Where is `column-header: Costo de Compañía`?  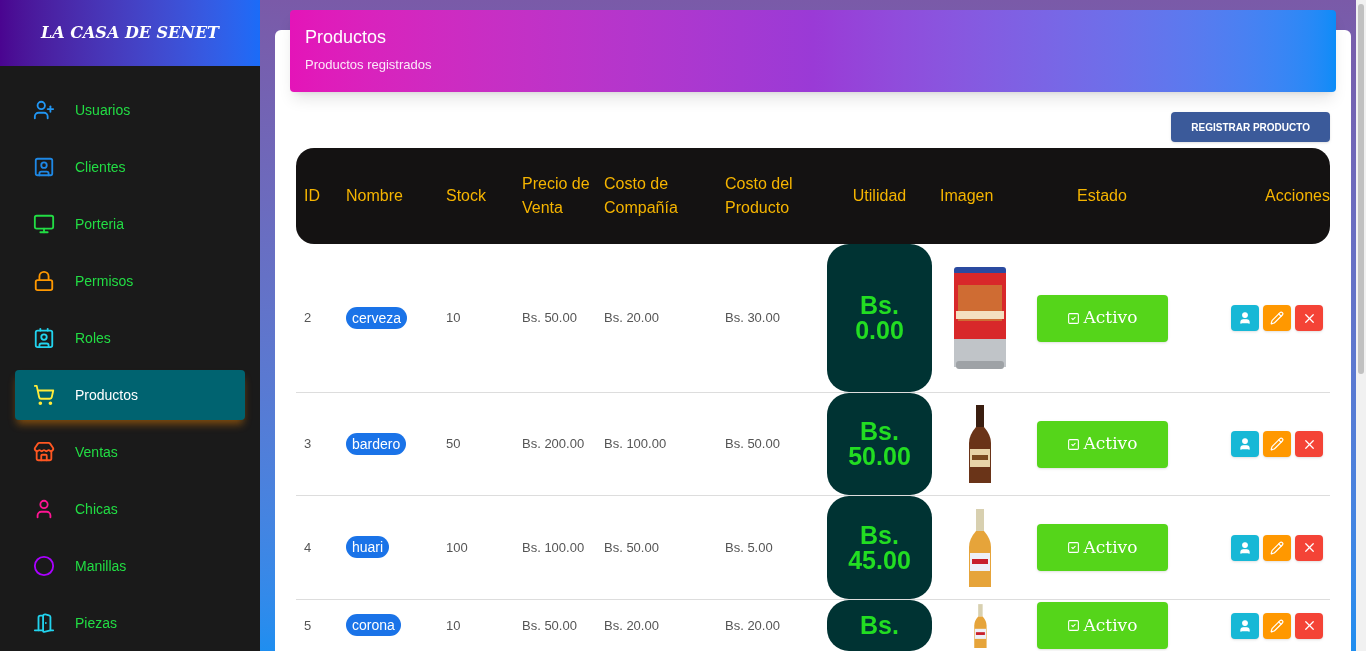 column-header: Costo de Compañía is located at coordinates (641, 196).